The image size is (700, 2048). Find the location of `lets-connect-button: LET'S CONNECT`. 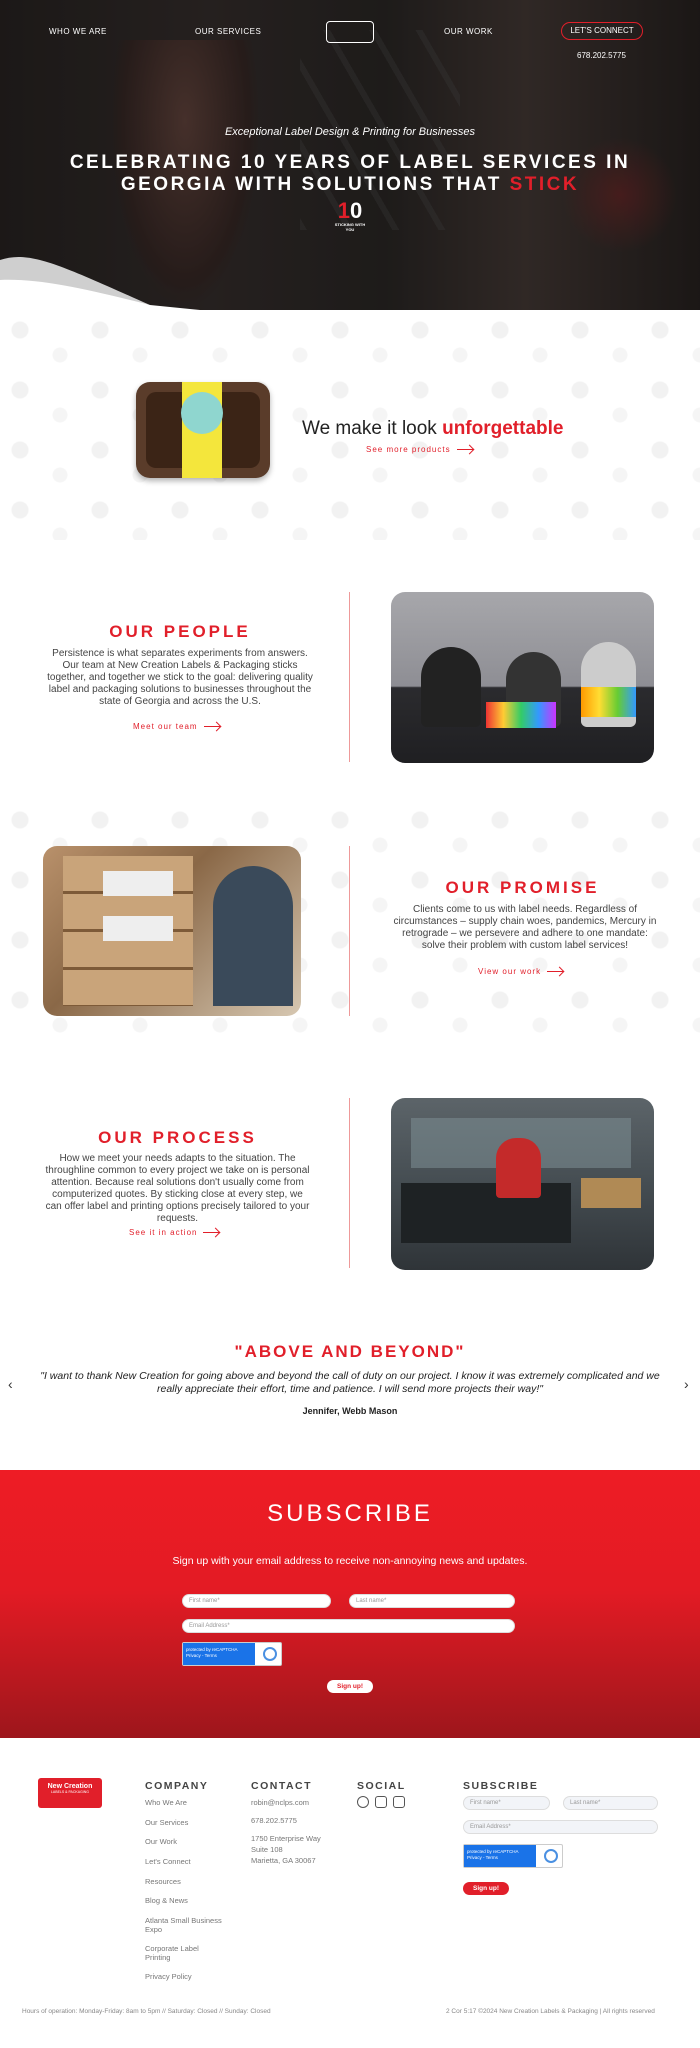

lets-connect-button: LET'S CONNECT is located at coordinates (602, 31).